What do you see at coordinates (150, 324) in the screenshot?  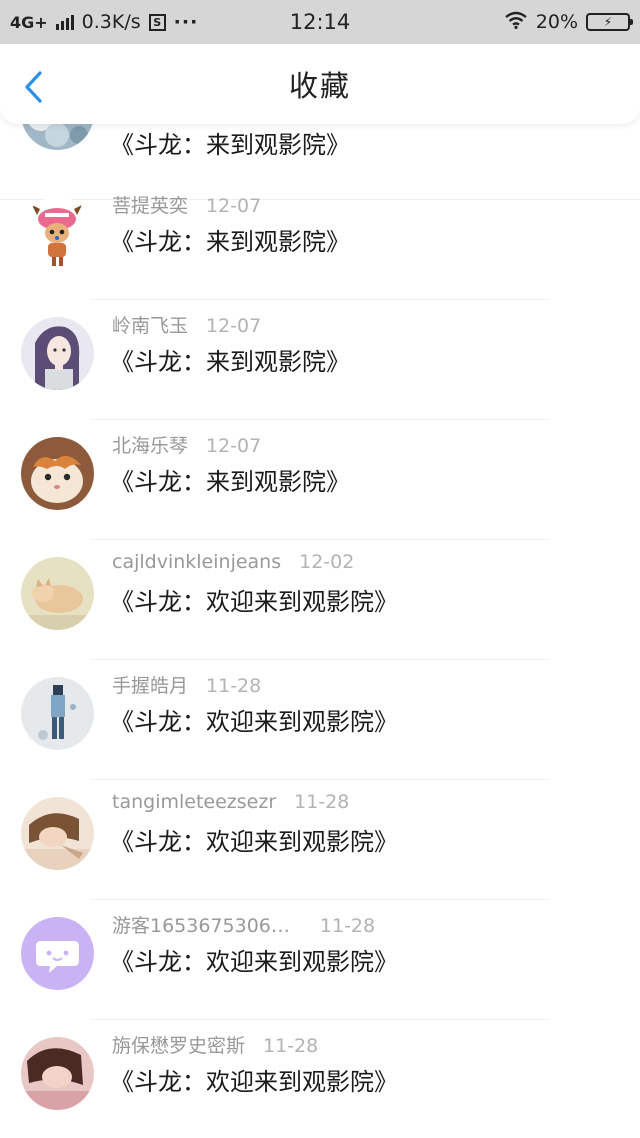 I see `user-name: 岭南飞玉` at bounding box center [150, 324].